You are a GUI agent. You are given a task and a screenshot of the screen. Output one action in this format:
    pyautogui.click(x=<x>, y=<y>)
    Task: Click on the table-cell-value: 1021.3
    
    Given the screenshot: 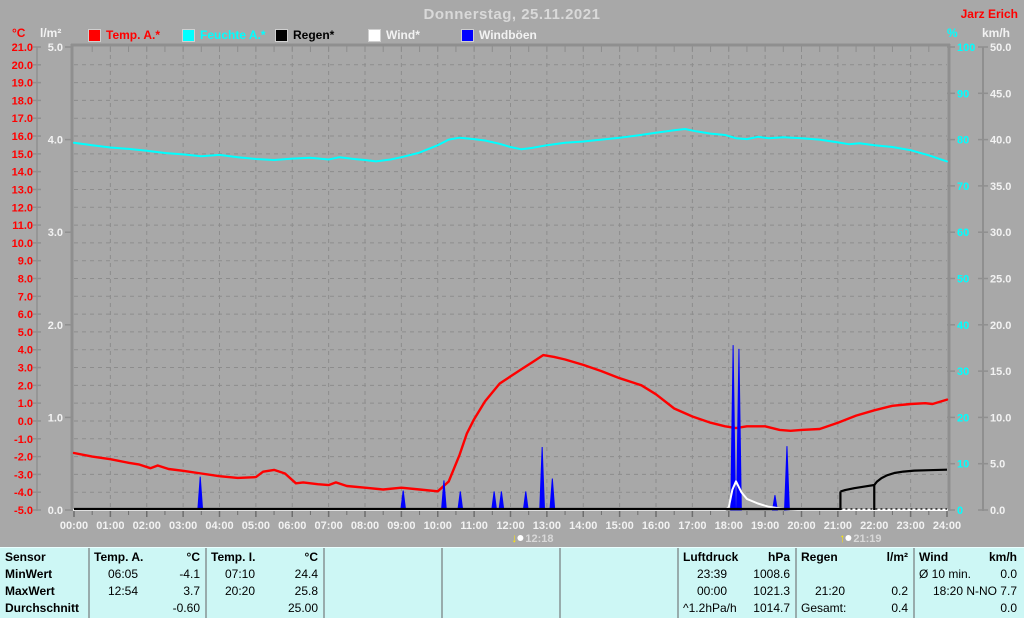 What is the action you would take?
    pyautogui.click(x=771, y=591)
    